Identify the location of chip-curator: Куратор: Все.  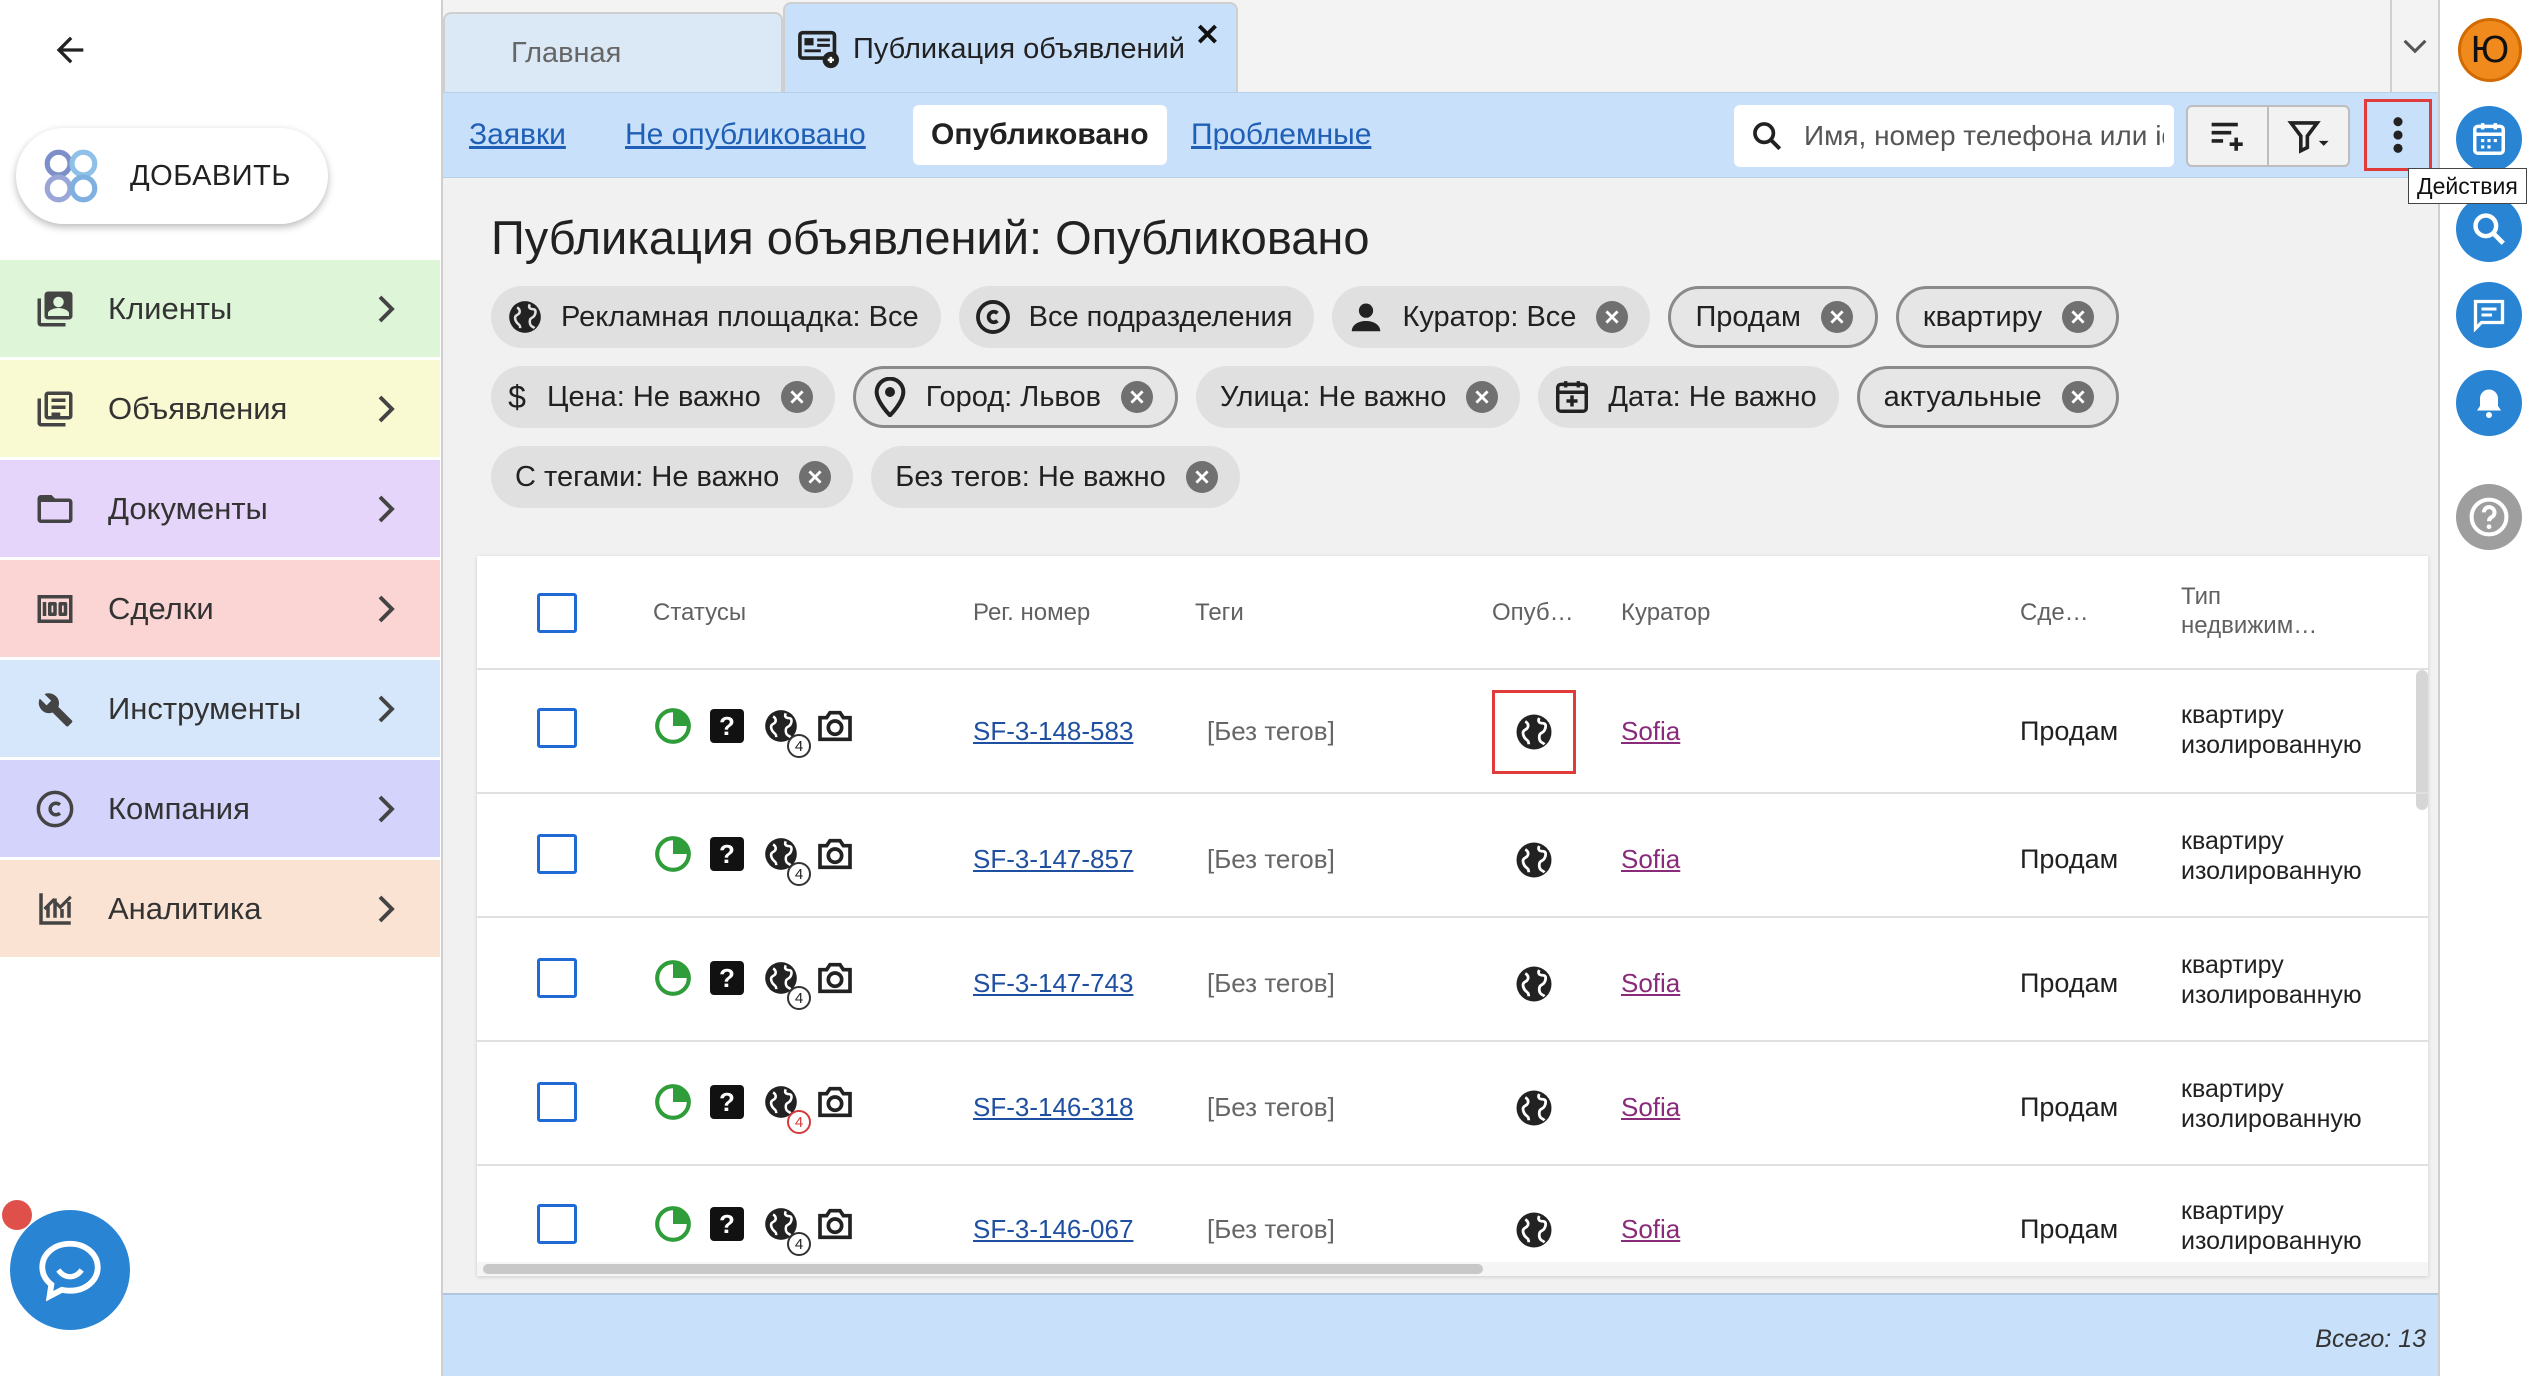
(1491, 317).